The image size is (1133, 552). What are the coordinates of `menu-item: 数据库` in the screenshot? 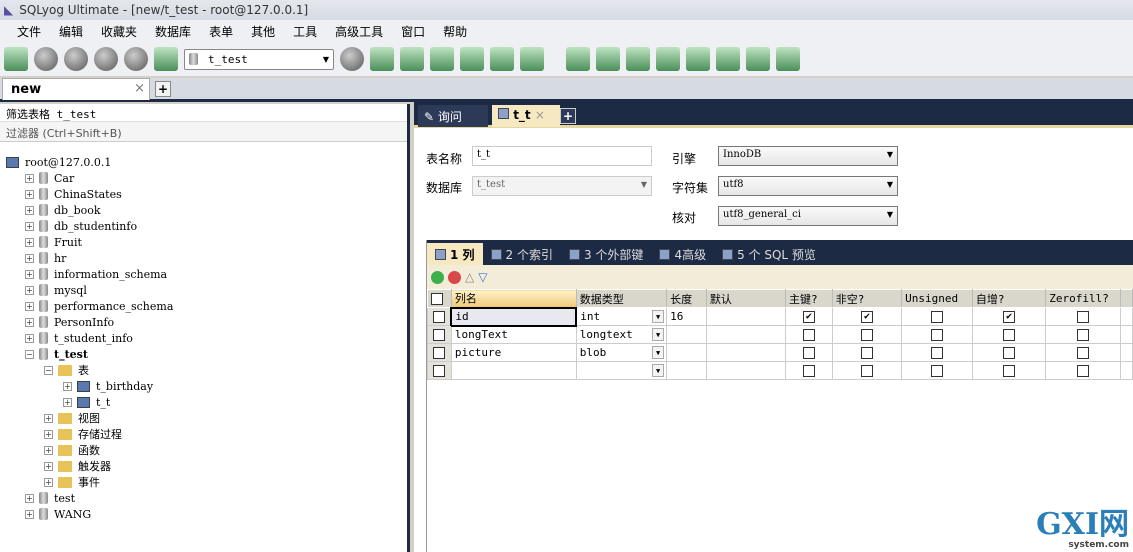 It's located at (173, 31).